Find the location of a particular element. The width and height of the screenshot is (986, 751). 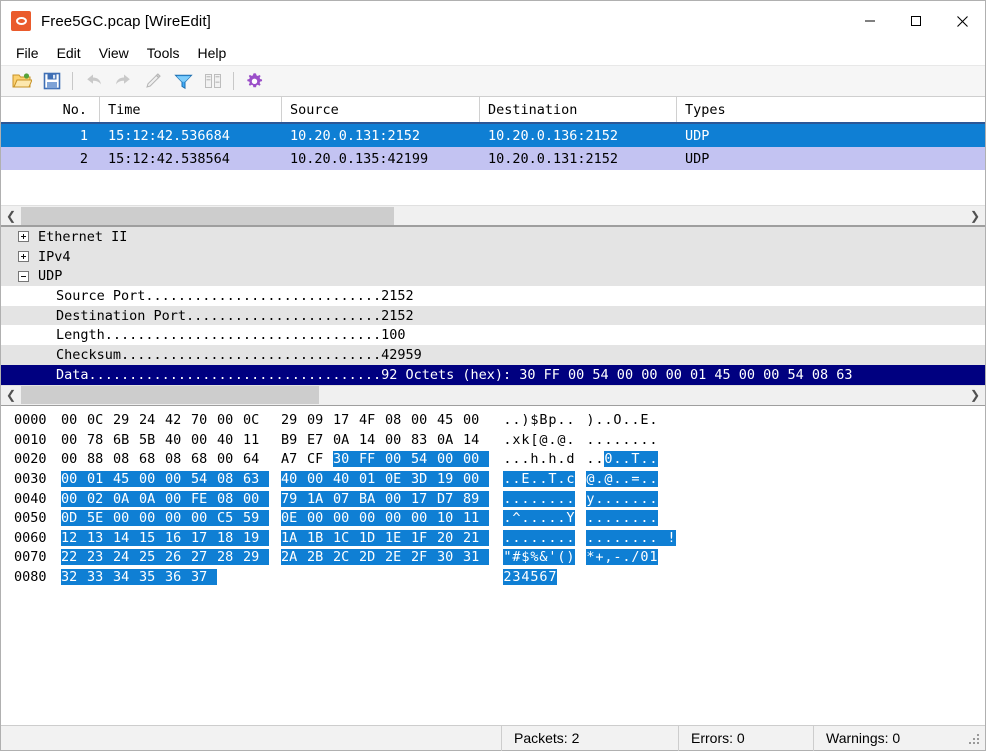

resize-grip-icon is located at coordinates (975, 738).